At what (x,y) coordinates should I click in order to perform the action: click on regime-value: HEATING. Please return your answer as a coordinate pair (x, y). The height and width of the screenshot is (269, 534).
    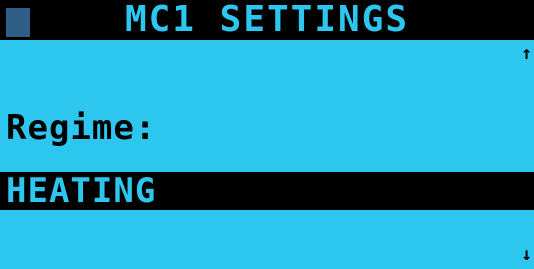
    Looking at the image, I should click on (81, 191).